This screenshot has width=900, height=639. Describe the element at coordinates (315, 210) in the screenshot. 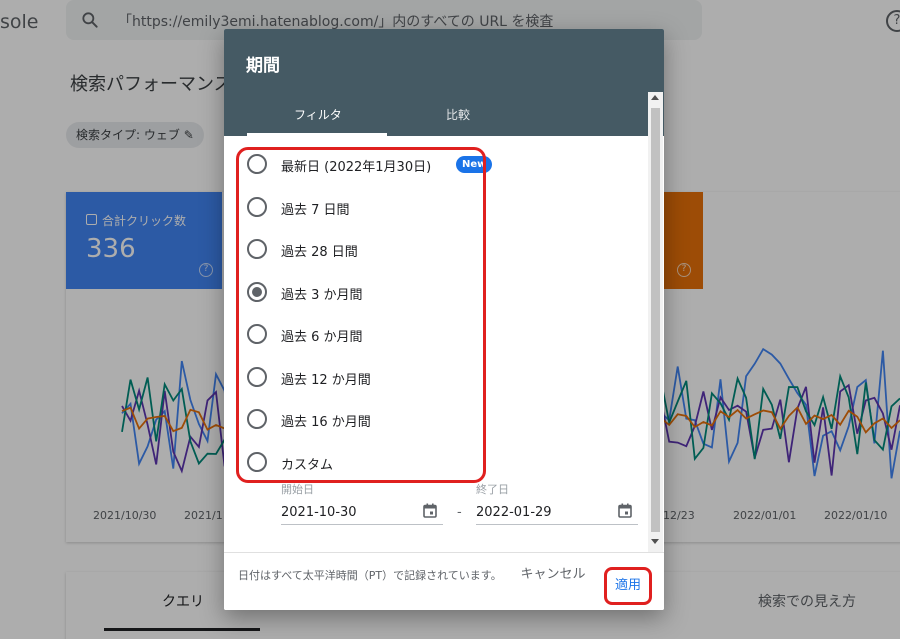

I see `option-label: 過去 7 日間` at that location.